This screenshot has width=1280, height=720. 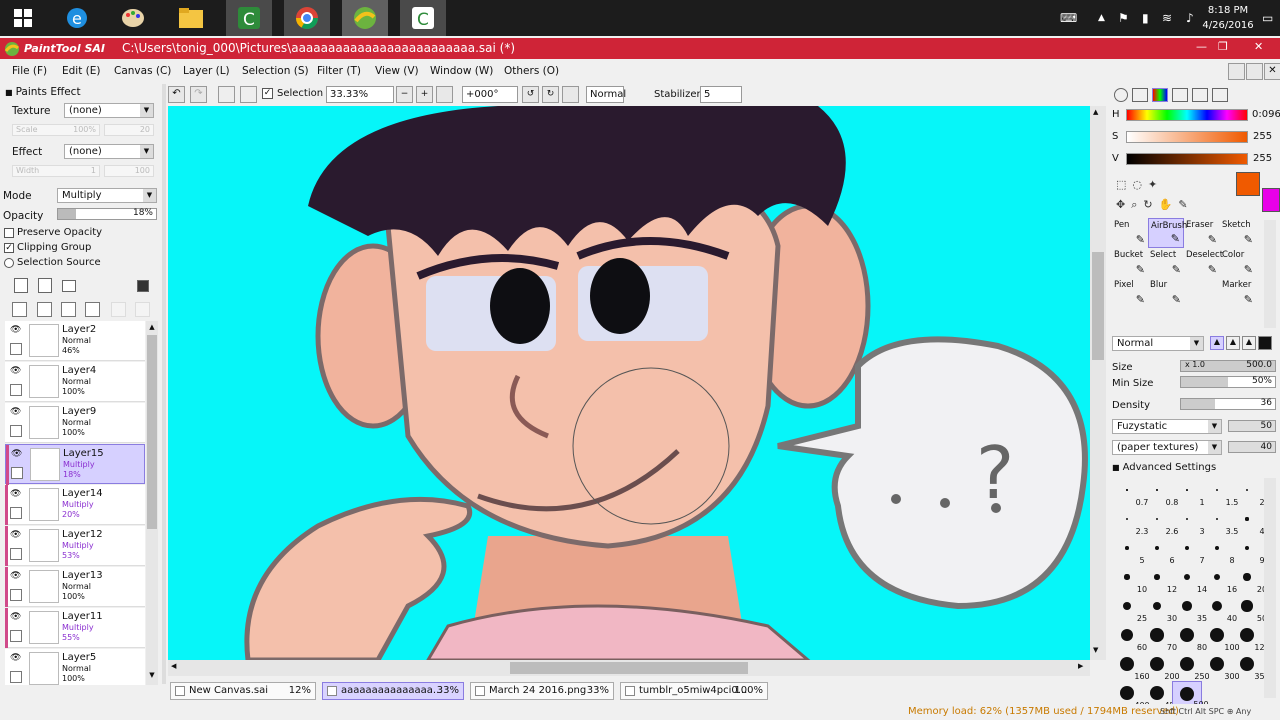 What do you see at coordinates (1252, 426) in the screenshot?
I see `shape-strength-slider: 50` at bounding box center [1252, 426].